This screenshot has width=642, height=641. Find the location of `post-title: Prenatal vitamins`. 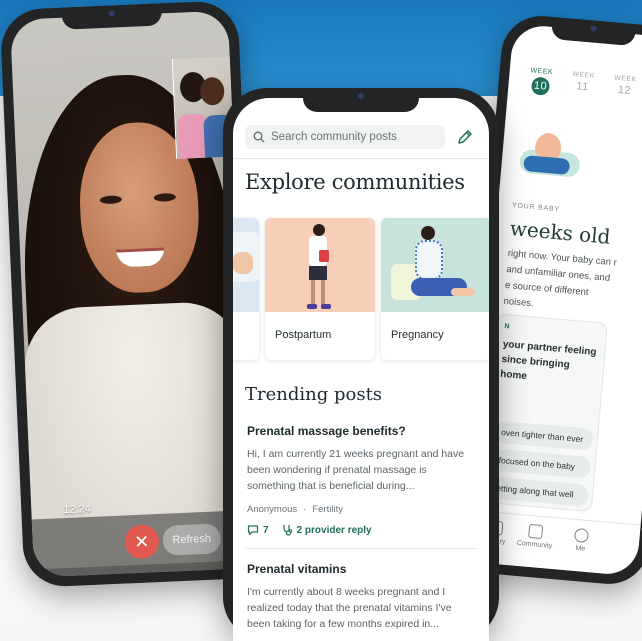

post-title: Prenatal vitamins is located at coordinates (297, 569).